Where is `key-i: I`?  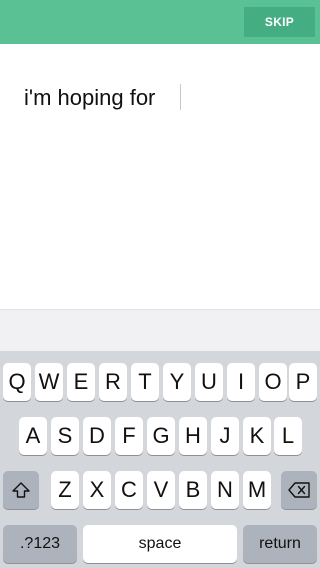
key-i: I is located at coordinates (241, 382).